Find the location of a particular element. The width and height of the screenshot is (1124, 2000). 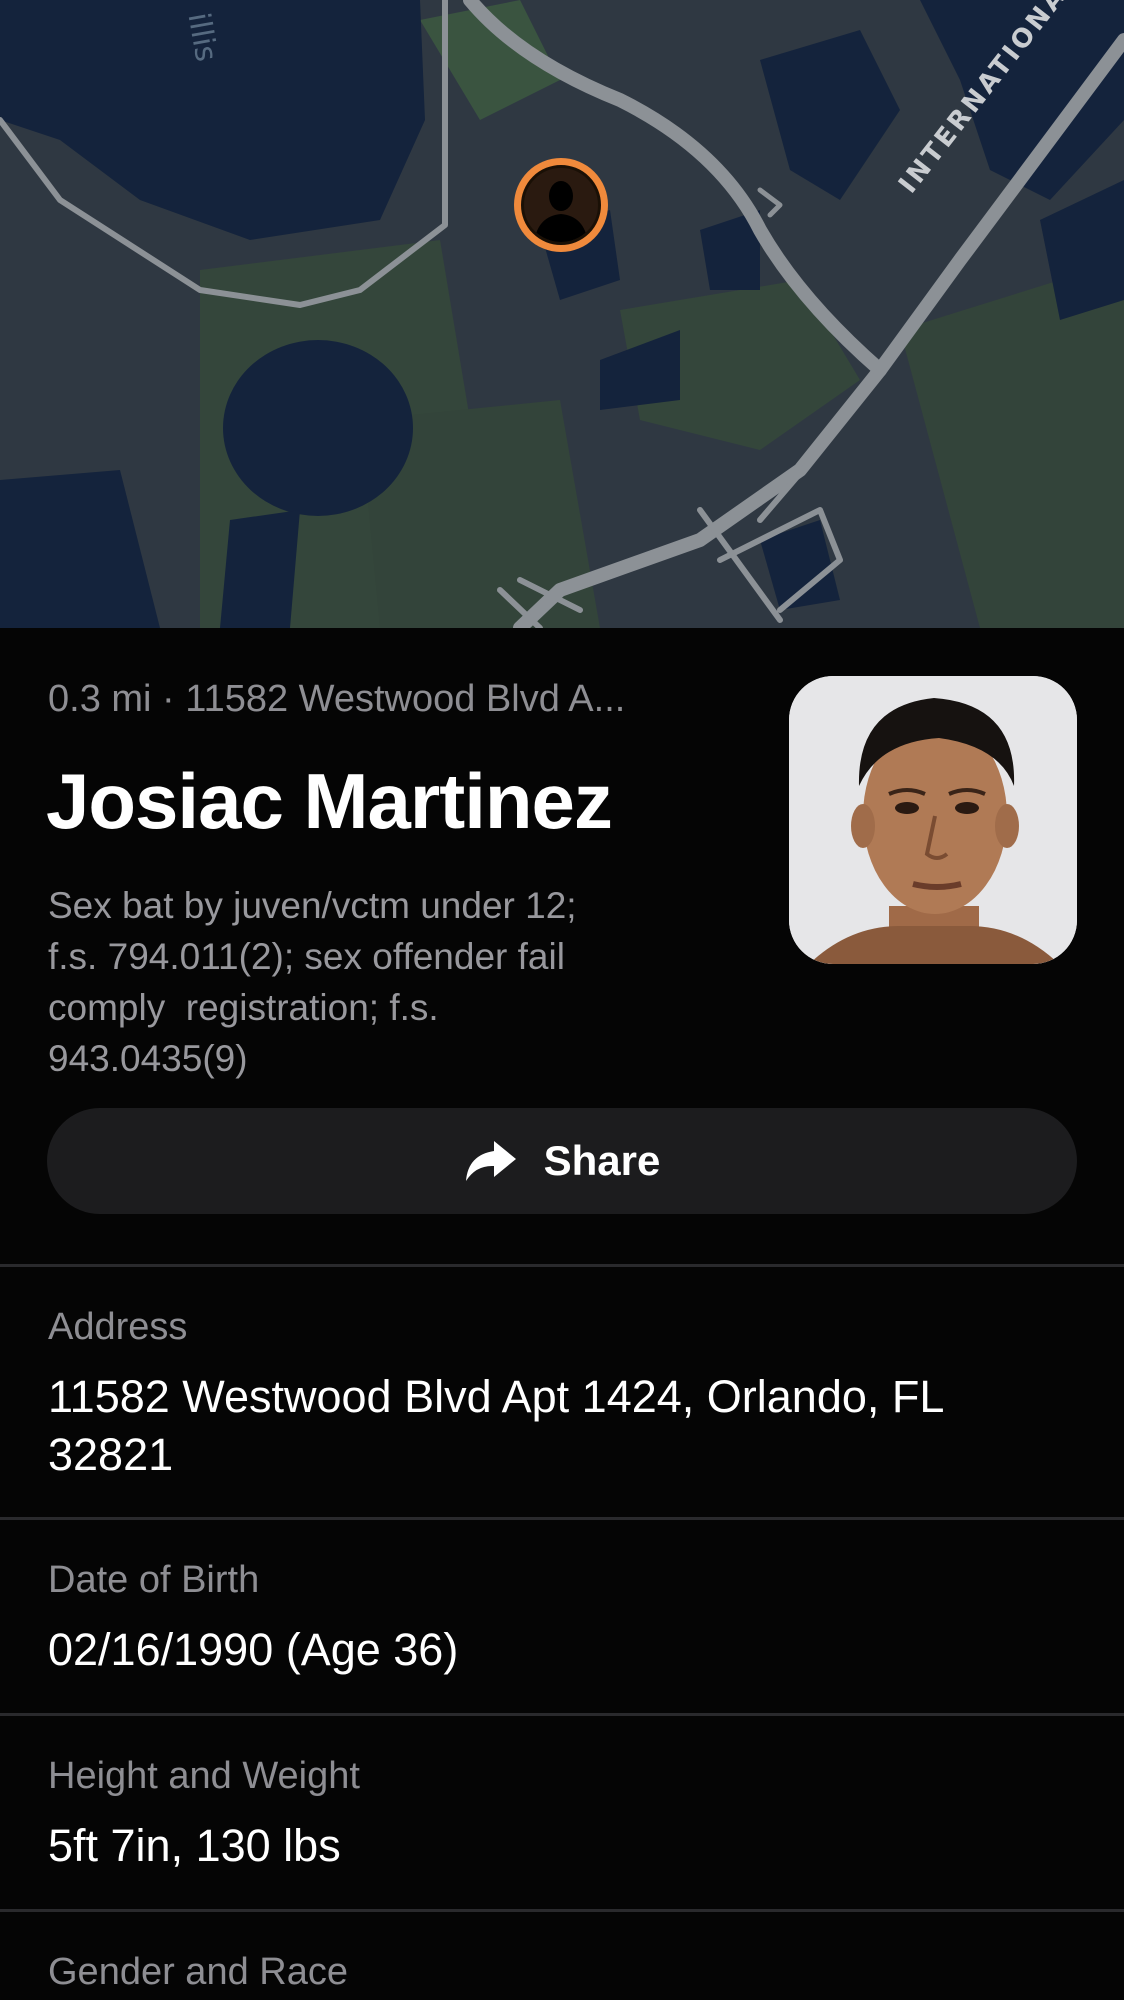

offender-map-pin is located at coordinates (561, 205).